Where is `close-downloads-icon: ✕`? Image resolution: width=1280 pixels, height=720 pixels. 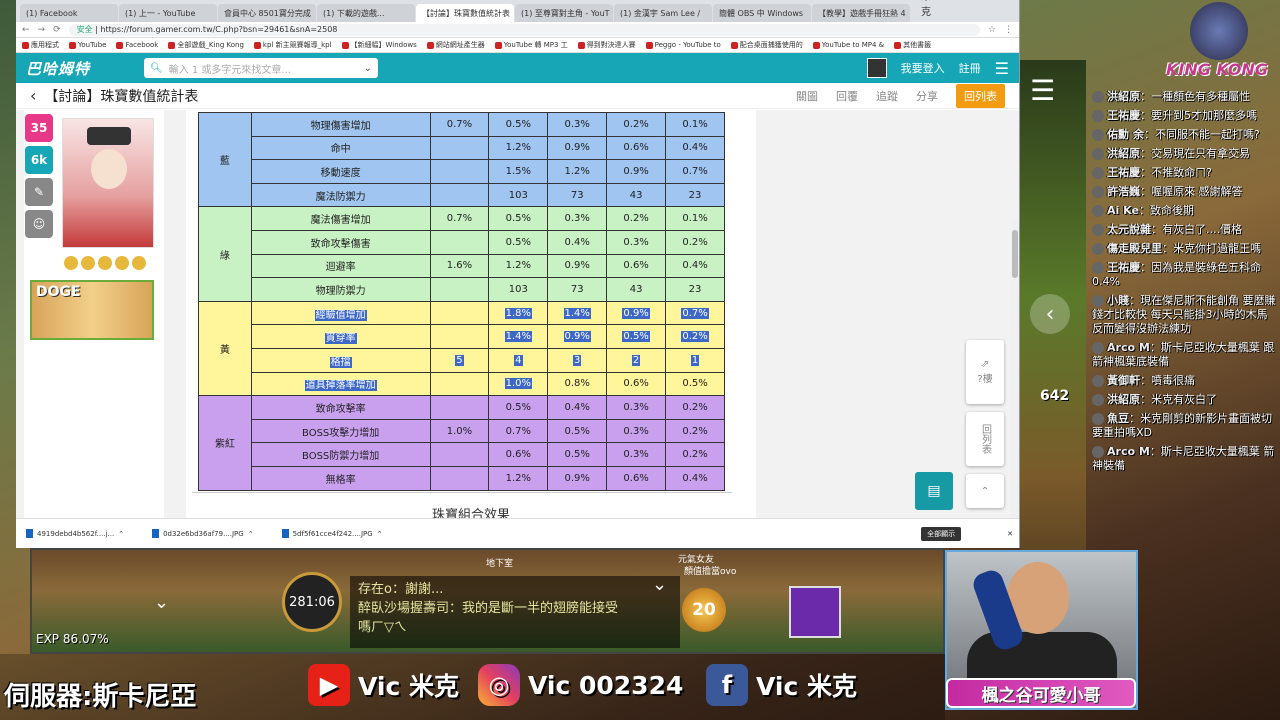
close-downloads-icon: ✕ is located at coordinates (1010, 534).